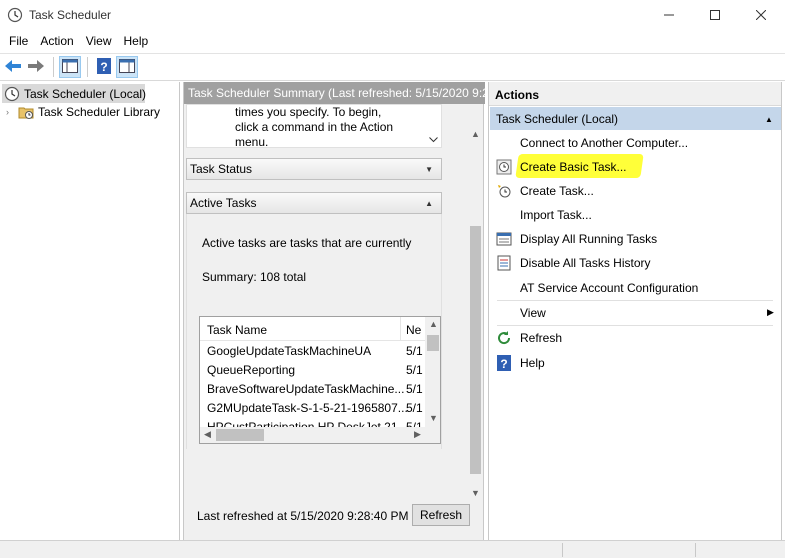 This screenshot has width=785, height=558. What do you see at coordinates (392, 41) in the screenshot?
I see `menu-bar: File Action View Help` at bounding box center [392, 41].